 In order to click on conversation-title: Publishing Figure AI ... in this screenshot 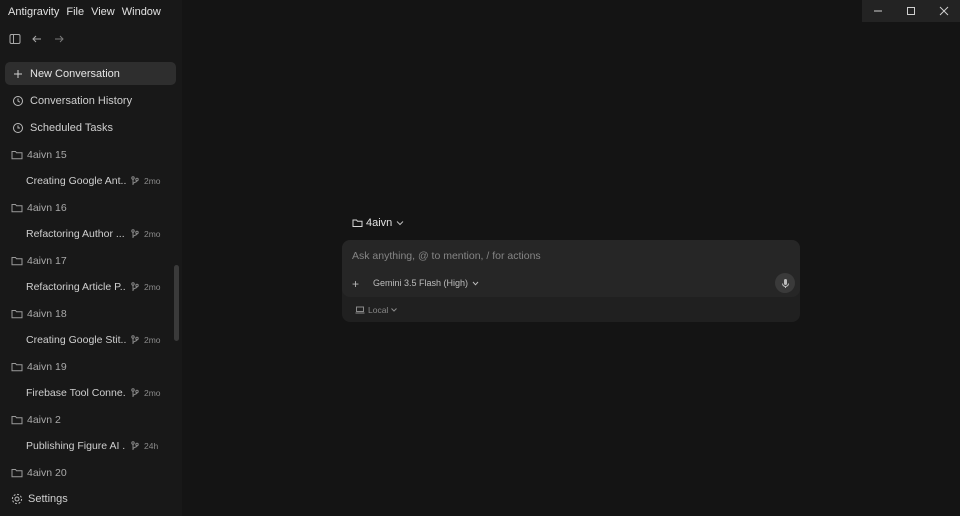, I will do `click(76, 446)`.